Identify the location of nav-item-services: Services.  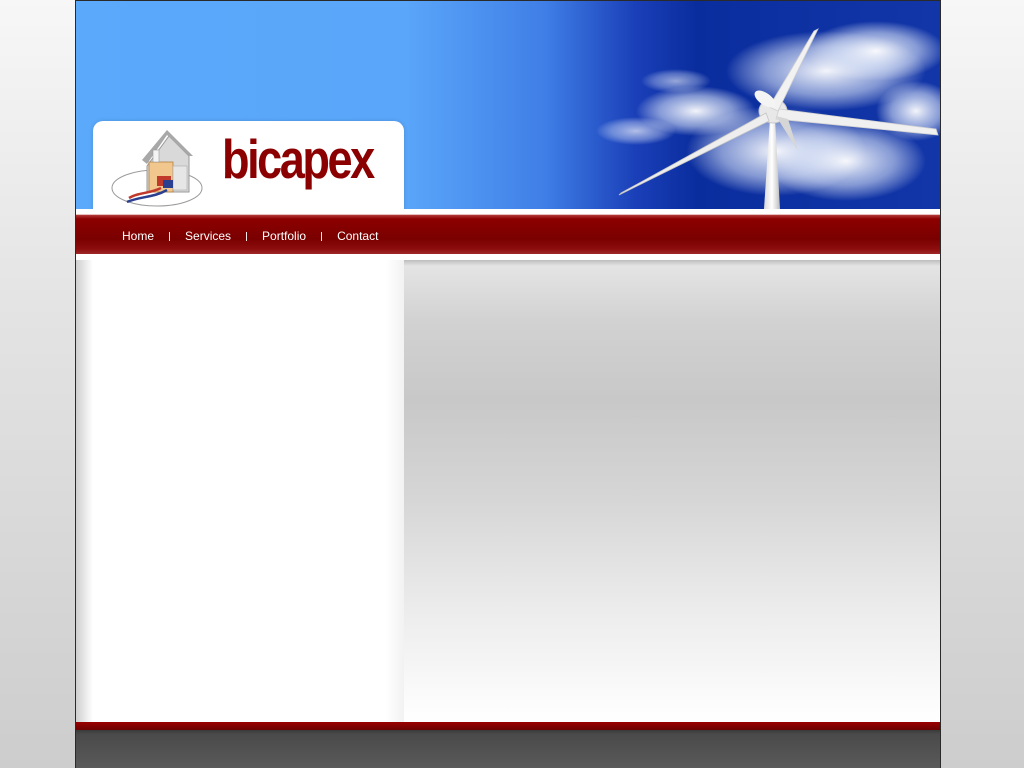
(208, 236).